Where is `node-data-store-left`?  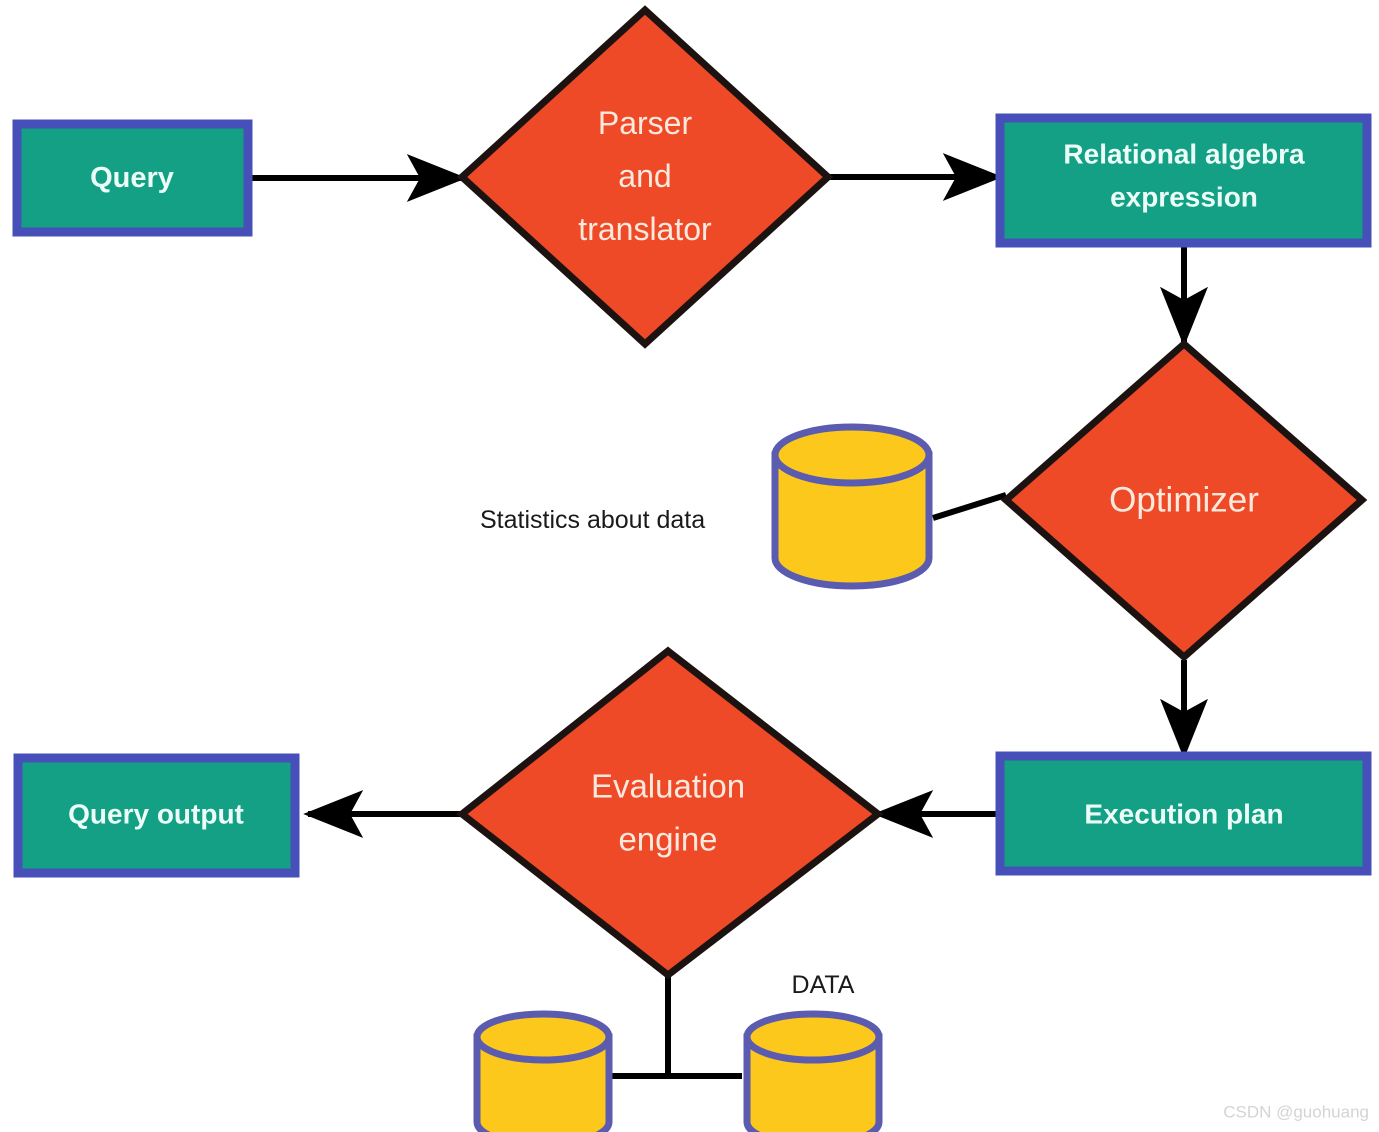
node-data-store-left is located at coordinates (543, 1071).